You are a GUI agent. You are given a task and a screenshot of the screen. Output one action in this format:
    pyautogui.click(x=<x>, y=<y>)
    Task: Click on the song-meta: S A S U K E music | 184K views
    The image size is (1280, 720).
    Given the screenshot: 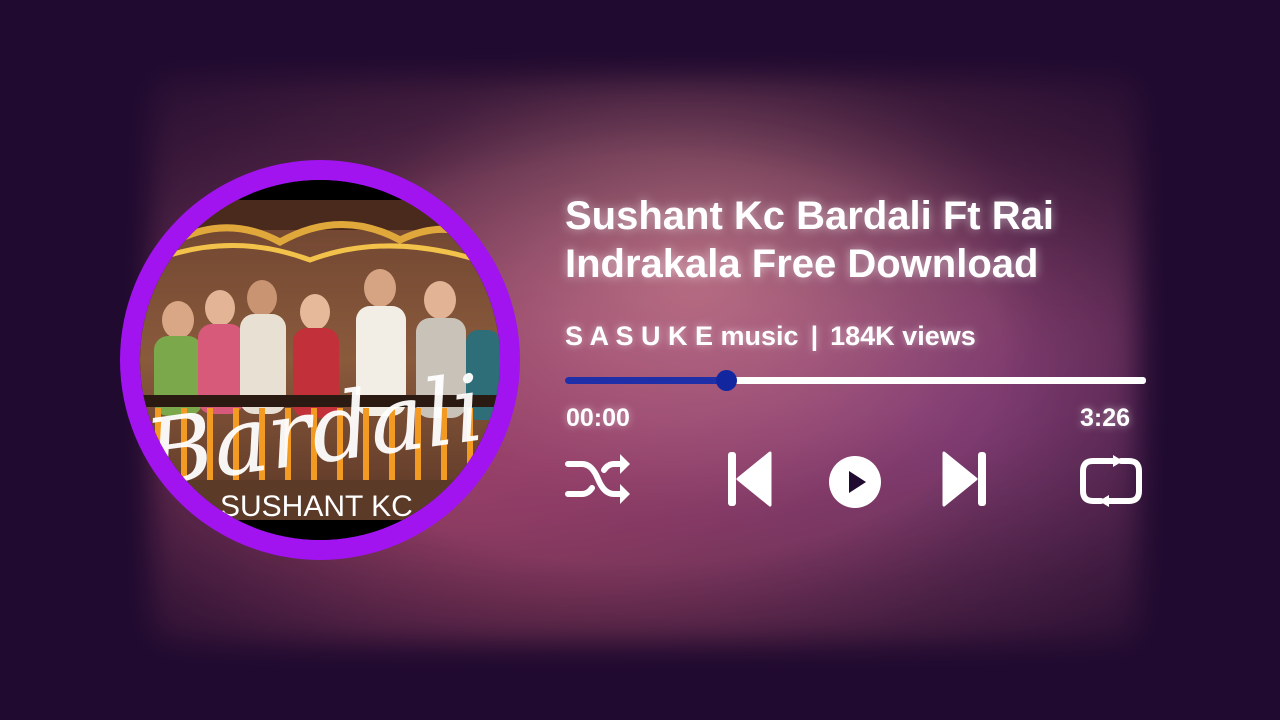 What is the action you would take?
    pyautogui.click(x=770, y=336)
    